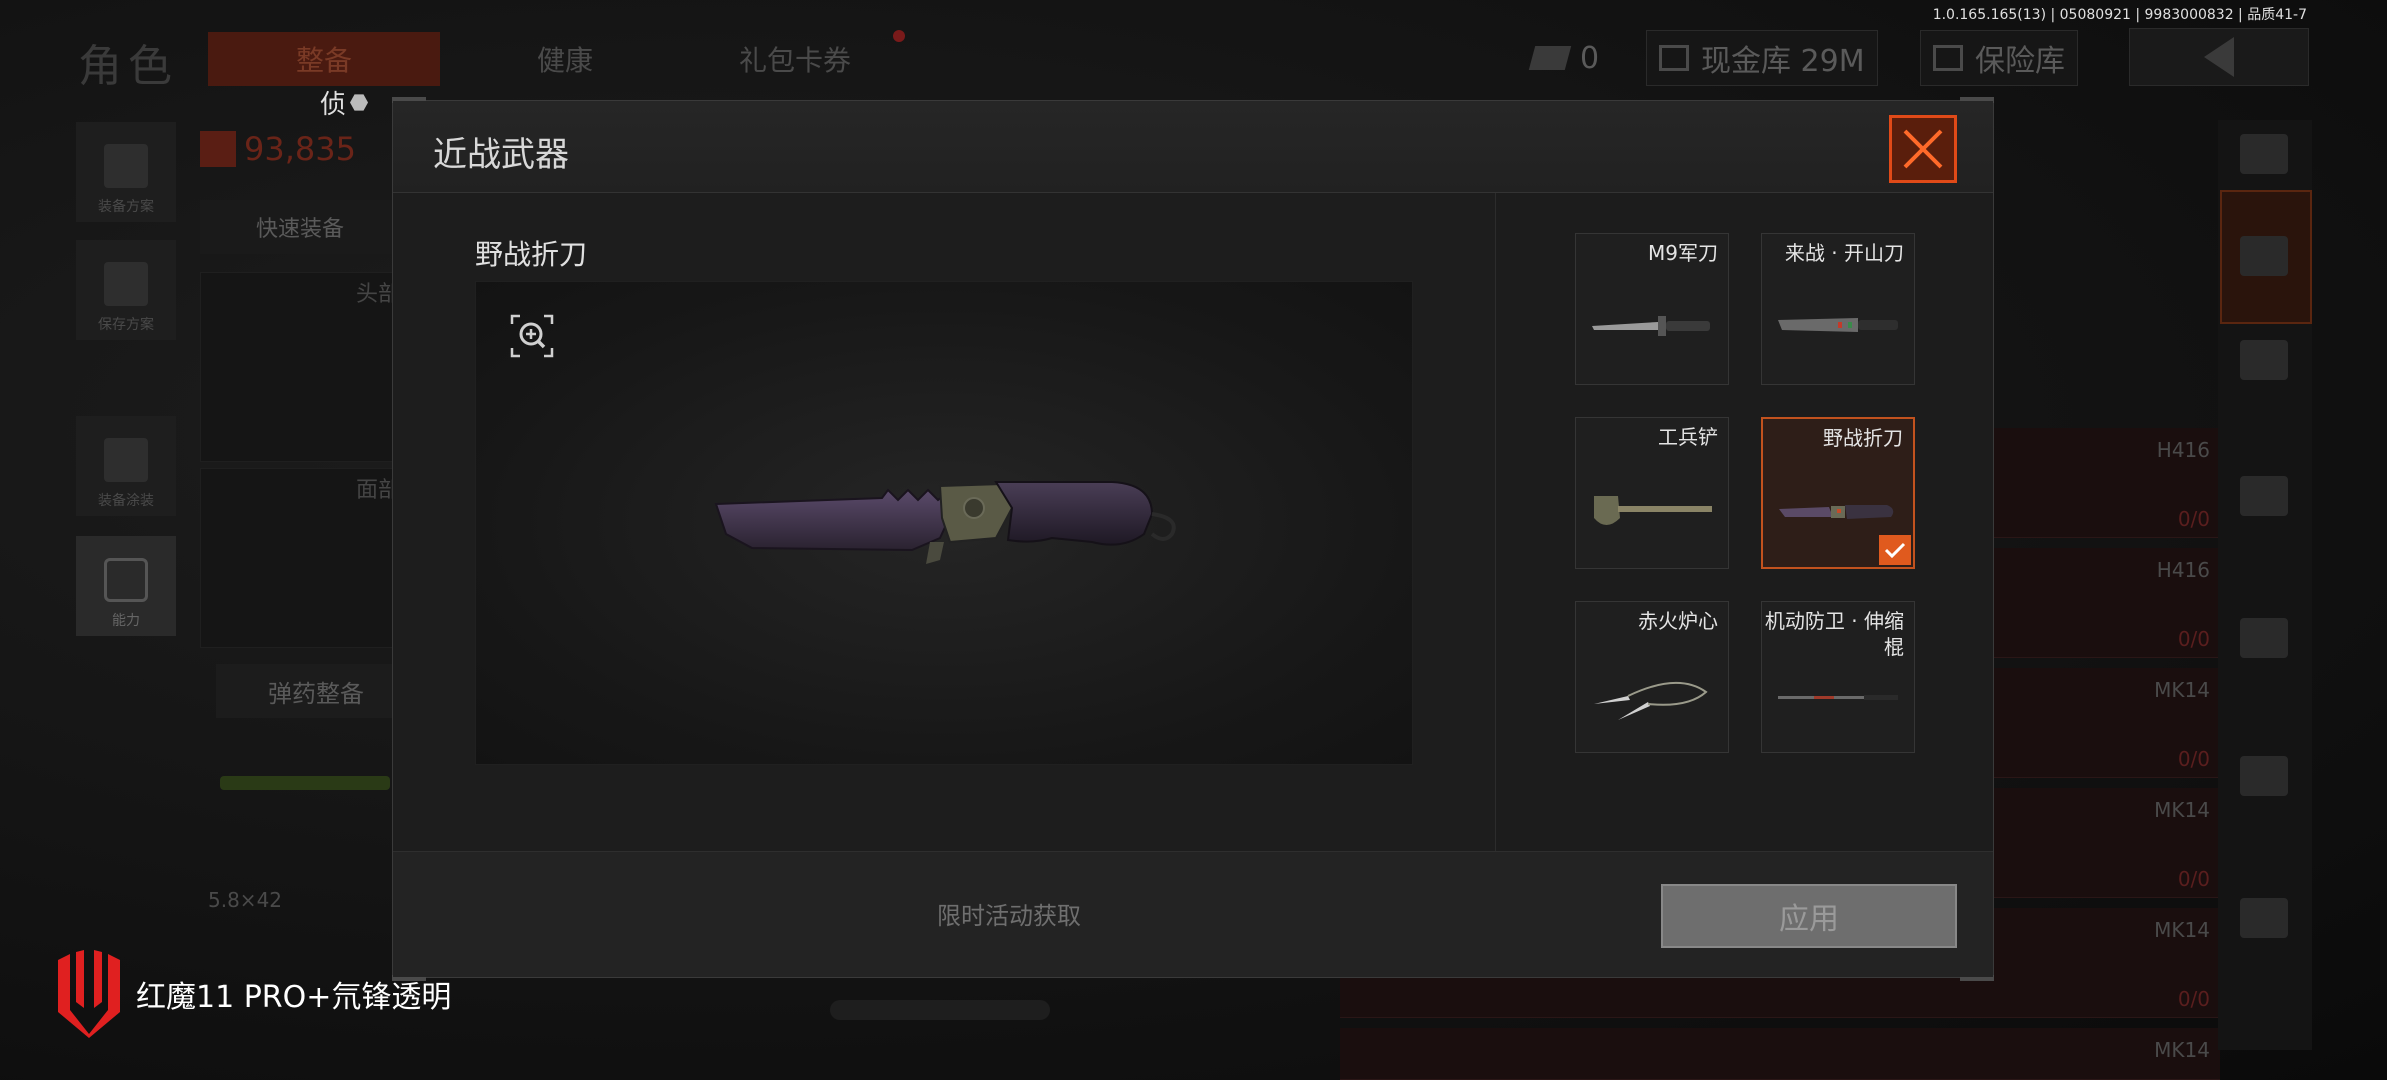 This screenshot has height=1080, width=2387. Describe the element at coordinates (126, 207) in the screenshot. I see `sidebar-item-label: 装备方案` at that location.